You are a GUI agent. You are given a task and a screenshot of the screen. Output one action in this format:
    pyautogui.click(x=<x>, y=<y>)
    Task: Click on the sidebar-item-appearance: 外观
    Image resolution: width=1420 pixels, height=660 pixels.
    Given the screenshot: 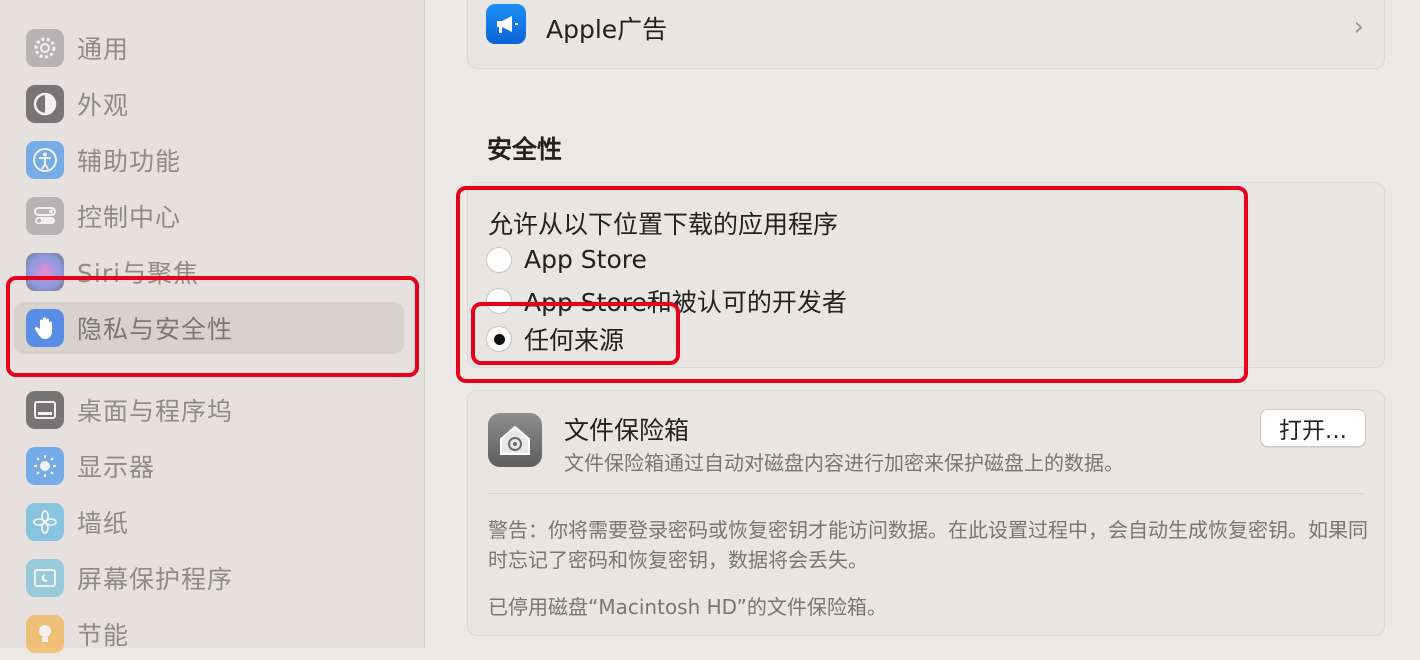 What is the action you would take?
    pyautogui.click(x=209, y=104)
    